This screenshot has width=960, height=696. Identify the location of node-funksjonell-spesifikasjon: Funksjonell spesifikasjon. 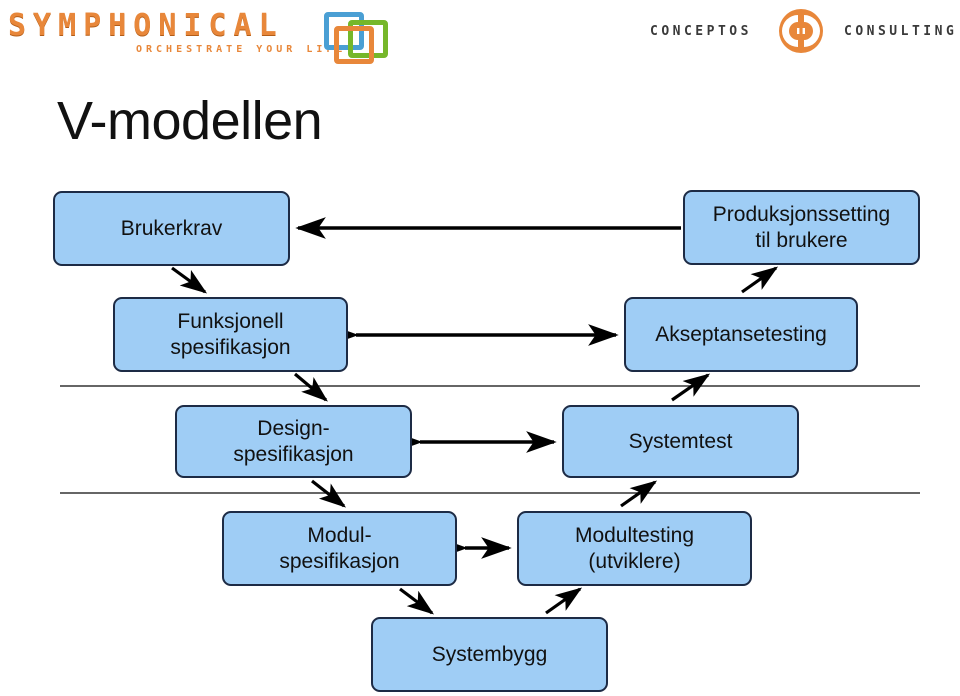
(230, 334).